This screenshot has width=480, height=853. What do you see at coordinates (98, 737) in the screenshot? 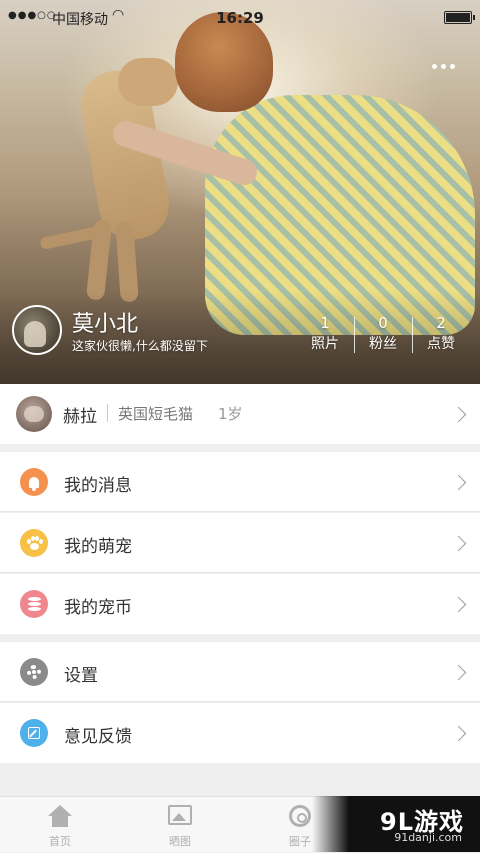
I see `menu-item-label: 意见反馈` at bounding box center [98, 737].